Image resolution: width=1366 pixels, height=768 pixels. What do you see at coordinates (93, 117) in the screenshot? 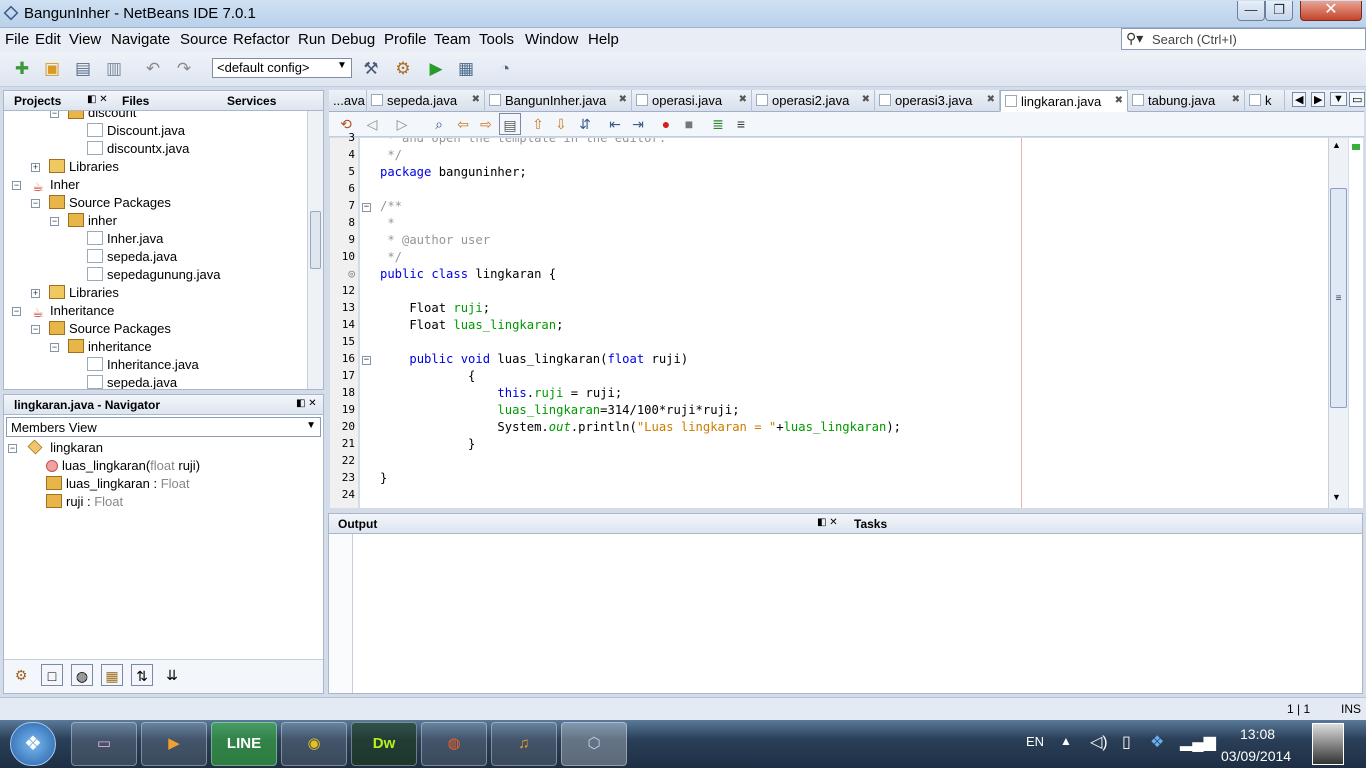
I see `tree-item: − discount` at bounding box center [93, 117].